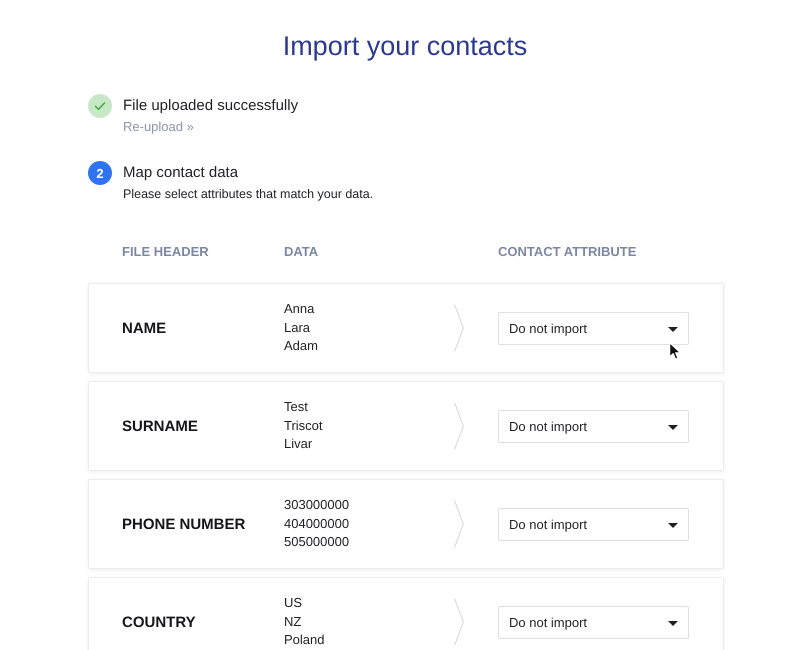 Image resolution: width=810 pixels, height=650 pixels. I want to click on data-value: Livar, so click(299, 444).